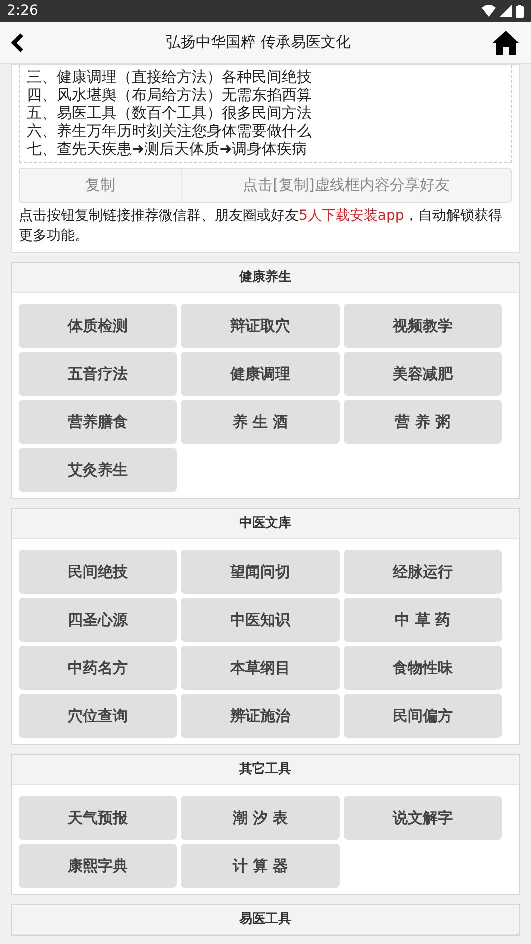  I want to click on feature-line: 七、查先天疾患➜测后天体质➜调身体疾病, so click(167, 149).